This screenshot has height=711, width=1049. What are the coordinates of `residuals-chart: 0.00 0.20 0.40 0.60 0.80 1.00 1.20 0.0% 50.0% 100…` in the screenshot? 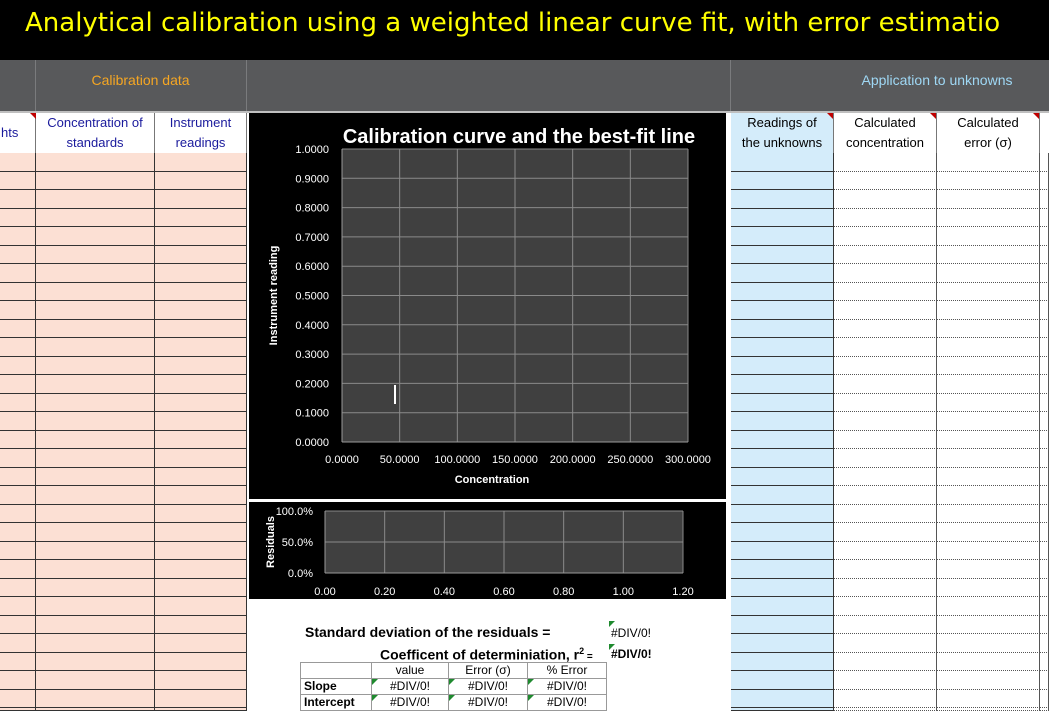 It's located at (487, 550).